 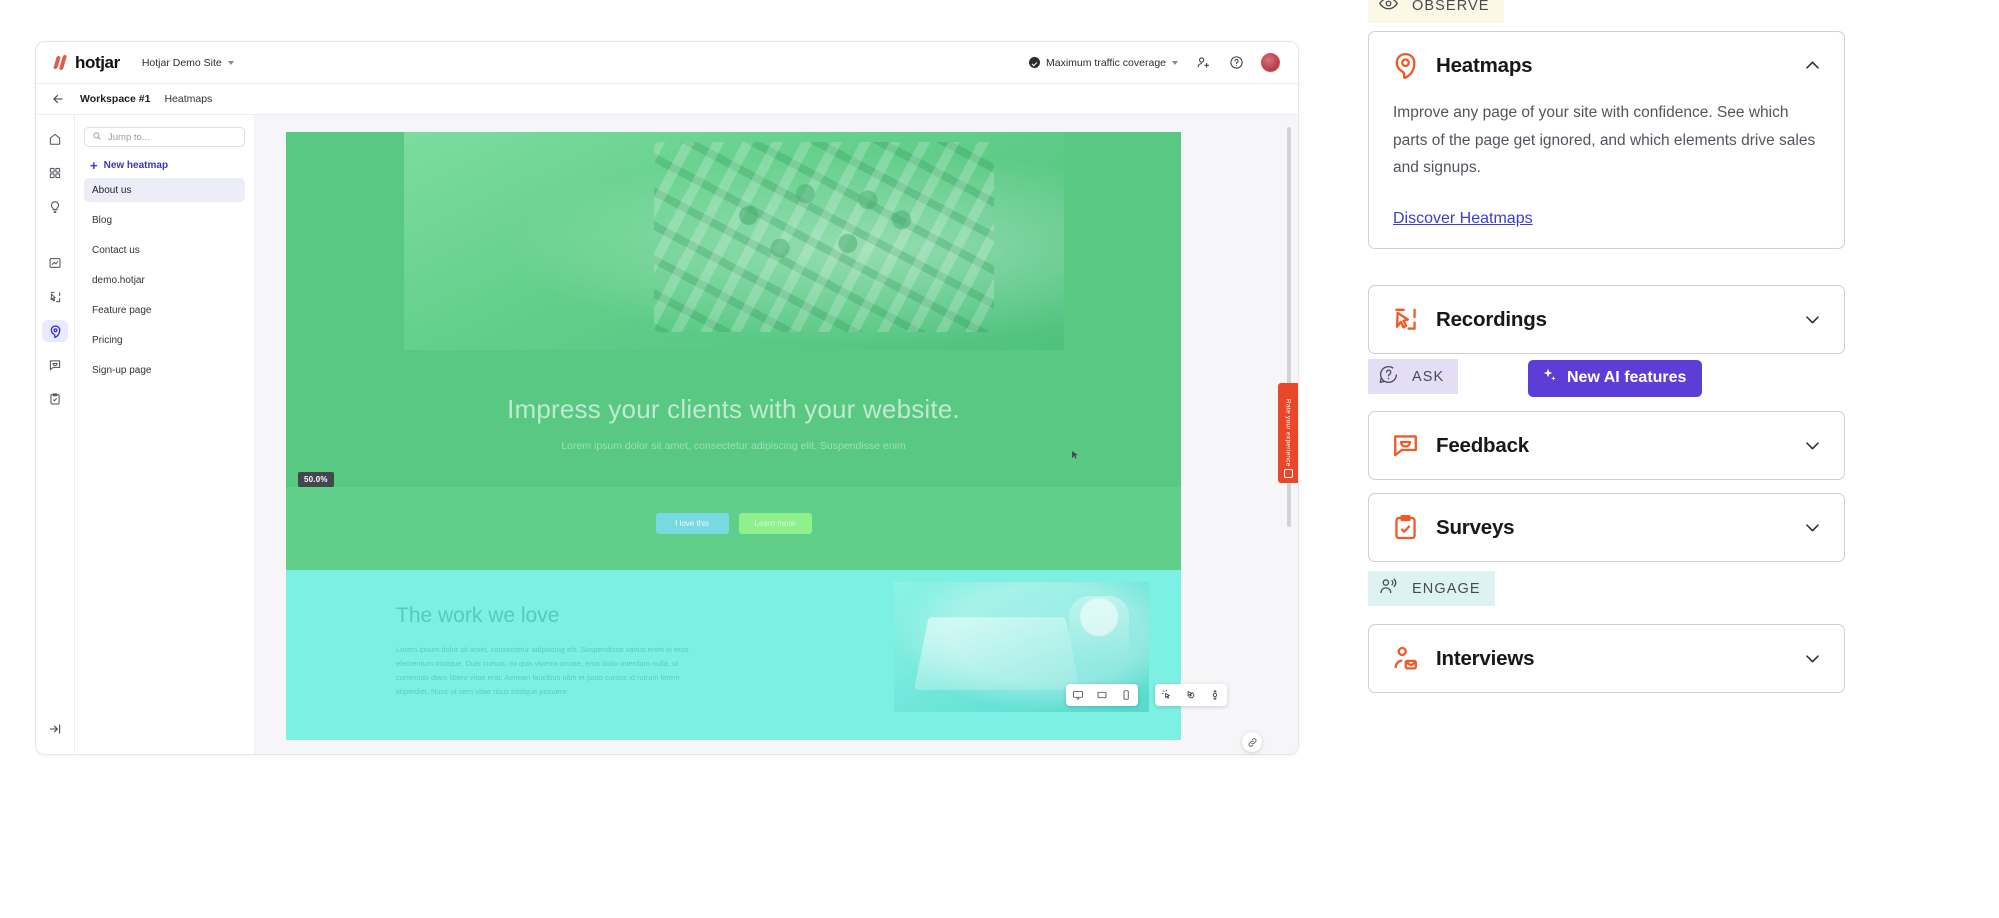 What do you see at coordinates (164, 220) in the screenshot?
I see `list-item: Blog` at bounding box center [164, 220].